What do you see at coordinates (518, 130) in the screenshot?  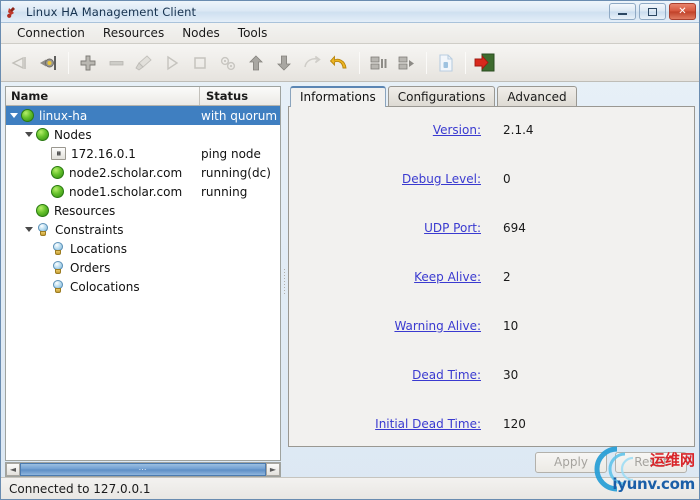 I see `field-value-version: 2.1.4` at bounding box center [518, 130].